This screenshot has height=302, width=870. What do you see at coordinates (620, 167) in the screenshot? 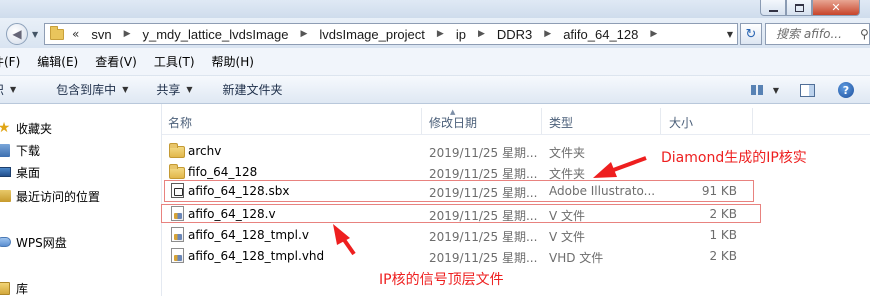
I see `arrow-to-sbx` at bounding box center [620, 167].